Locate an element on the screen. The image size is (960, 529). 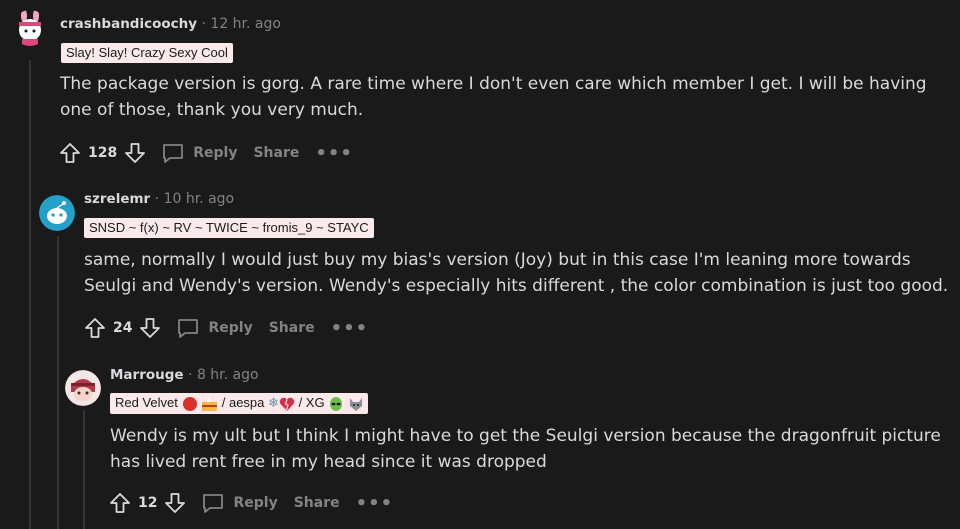
snowflake-icon: ❄ is located at coordinates (273, 402).